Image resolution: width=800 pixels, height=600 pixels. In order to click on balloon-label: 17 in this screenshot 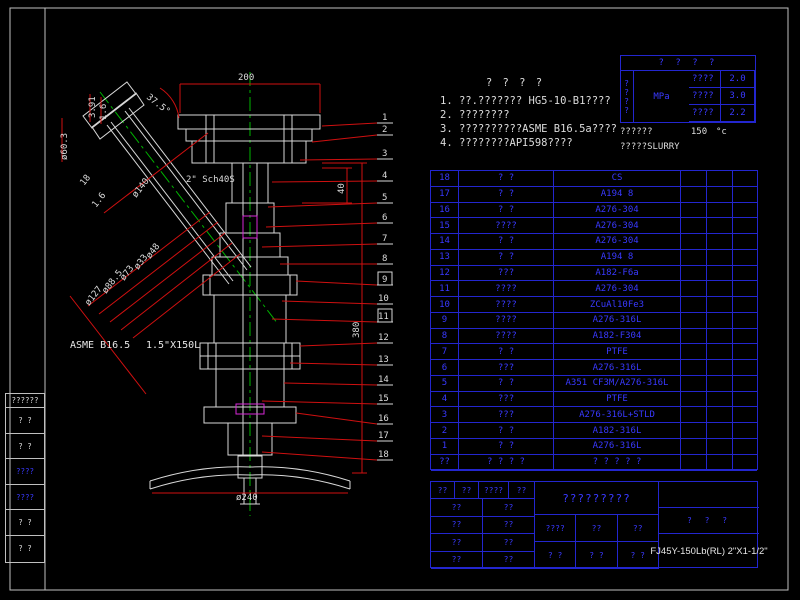, I will do `click(383, 436)`.